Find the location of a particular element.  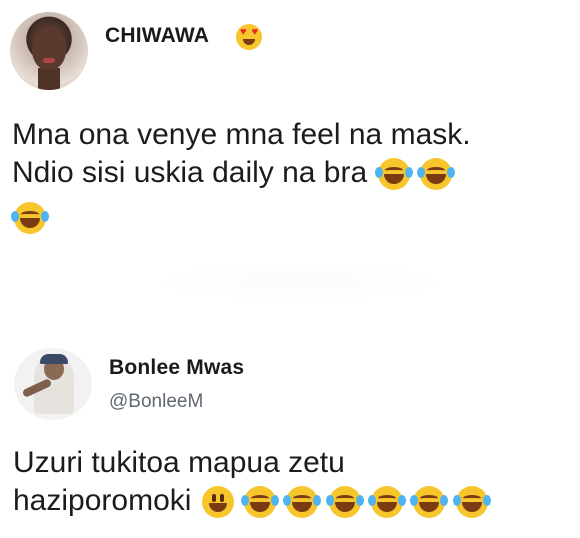

avatar-neck is located at coordinates (49, 79).